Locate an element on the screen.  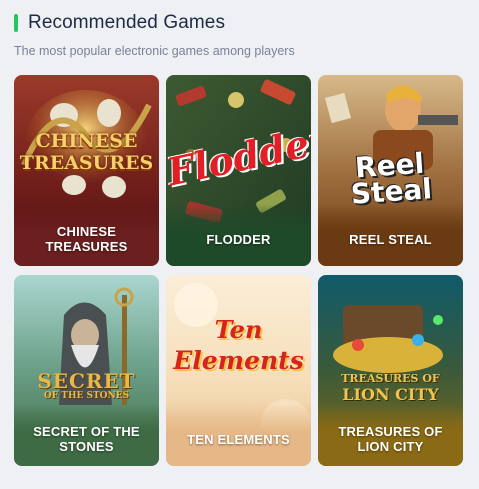
section-title: Recommended Games is located at coordinates (127, 22).